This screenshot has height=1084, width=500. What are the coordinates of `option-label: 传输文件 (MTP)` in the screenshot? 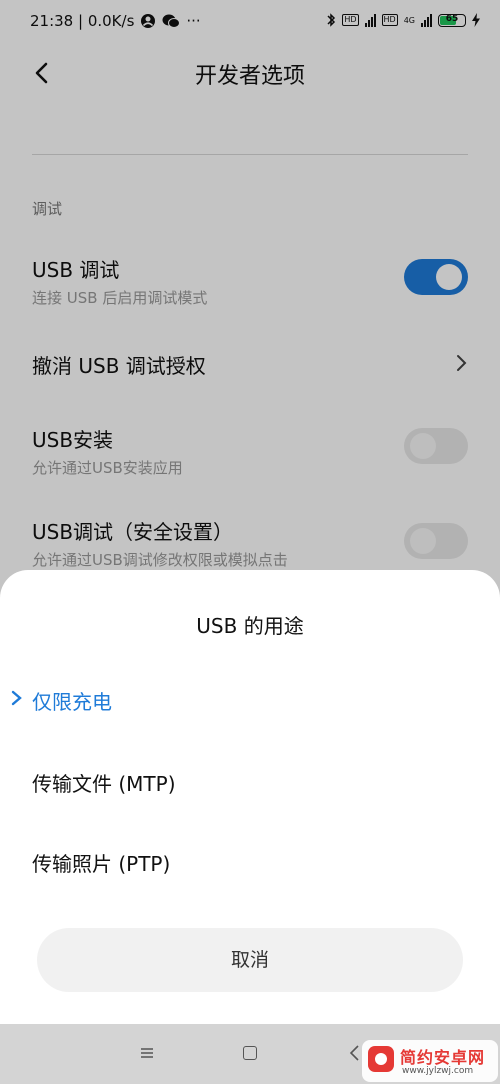 It's located at (104, 784).